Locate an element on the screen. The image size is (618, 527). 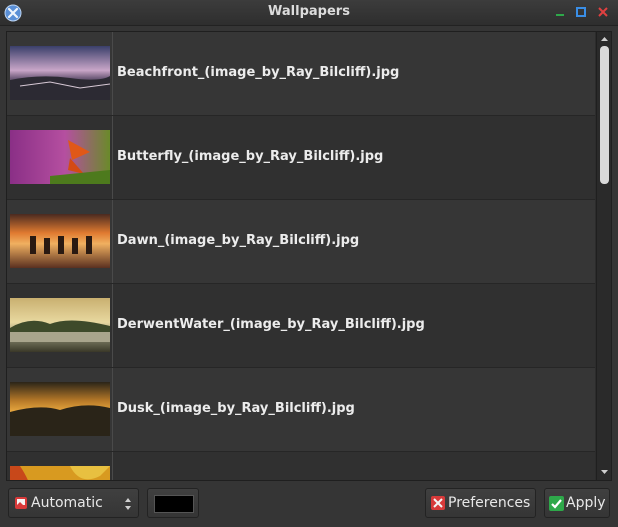
color-swatch is located at coordinates (174, 504).